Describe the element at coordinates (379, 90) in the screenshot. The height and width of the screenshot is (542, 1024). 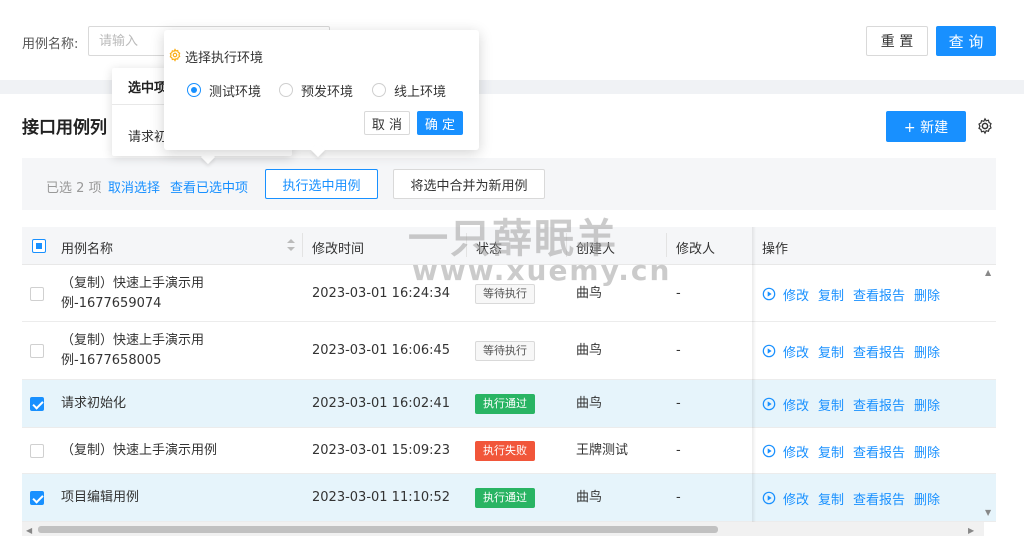
I see `radio-prod-env` at that location.